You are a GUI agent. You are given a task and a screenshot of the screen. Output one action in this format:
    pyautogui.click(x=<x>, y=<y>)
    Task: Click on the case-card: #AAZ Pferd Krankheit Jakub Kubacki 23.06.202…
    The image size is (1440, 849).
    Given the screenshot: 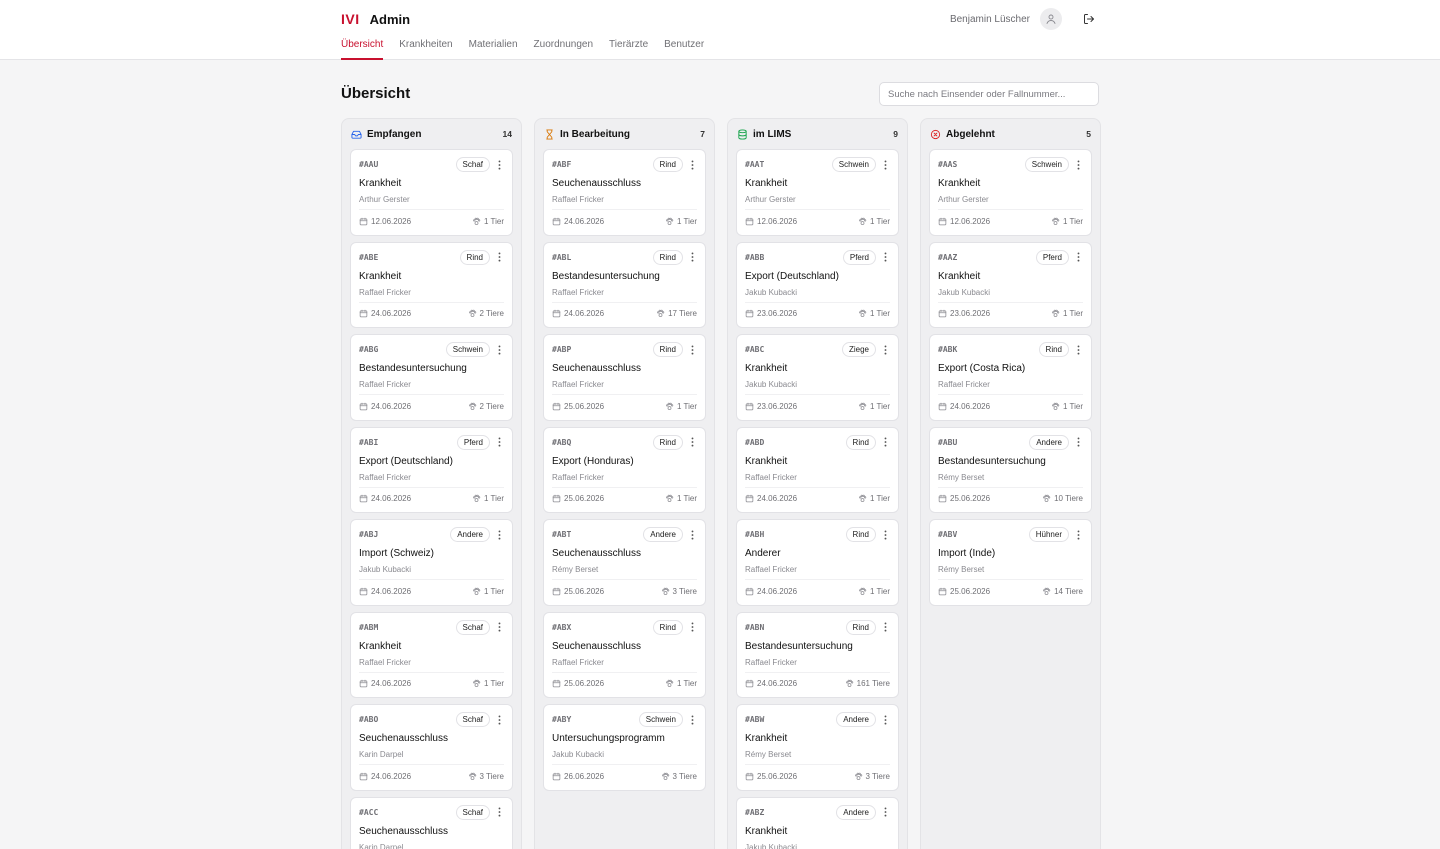 What is the action you would take?
    pyautogui.click(x=1010, y=284)
    